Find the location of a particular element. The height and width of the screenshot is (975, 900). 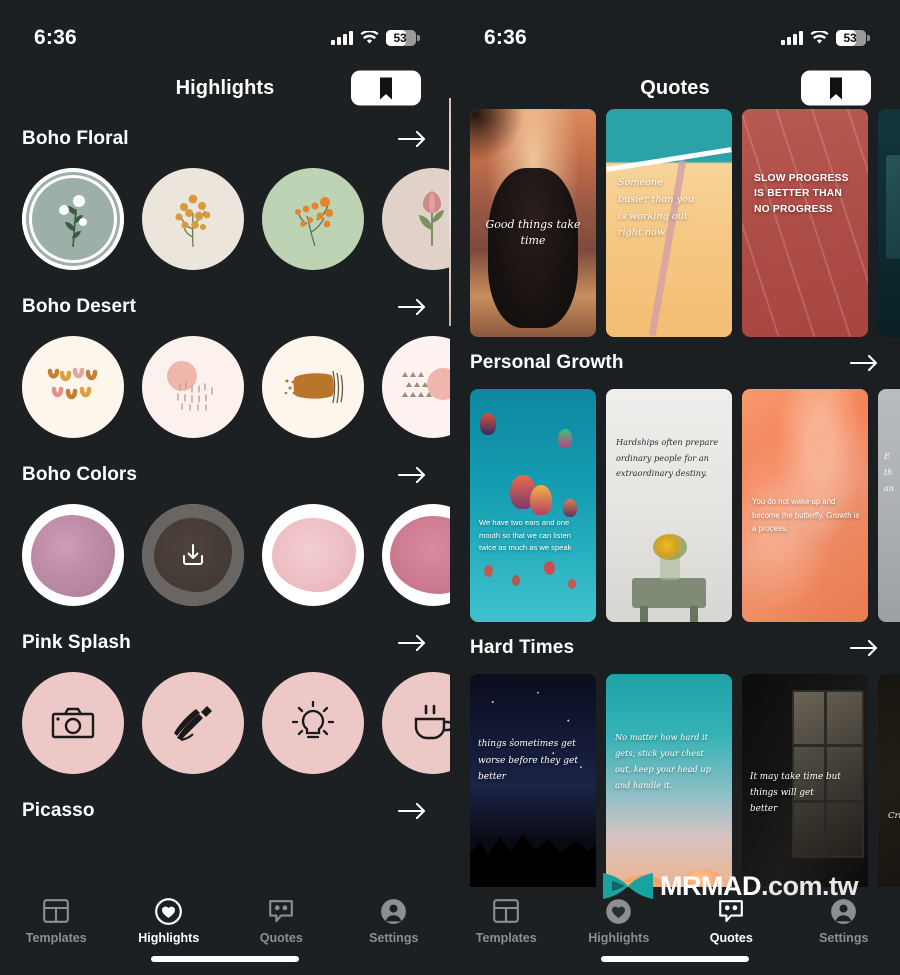

rose-watercolor-highlight is located at coordinates (416, 555).